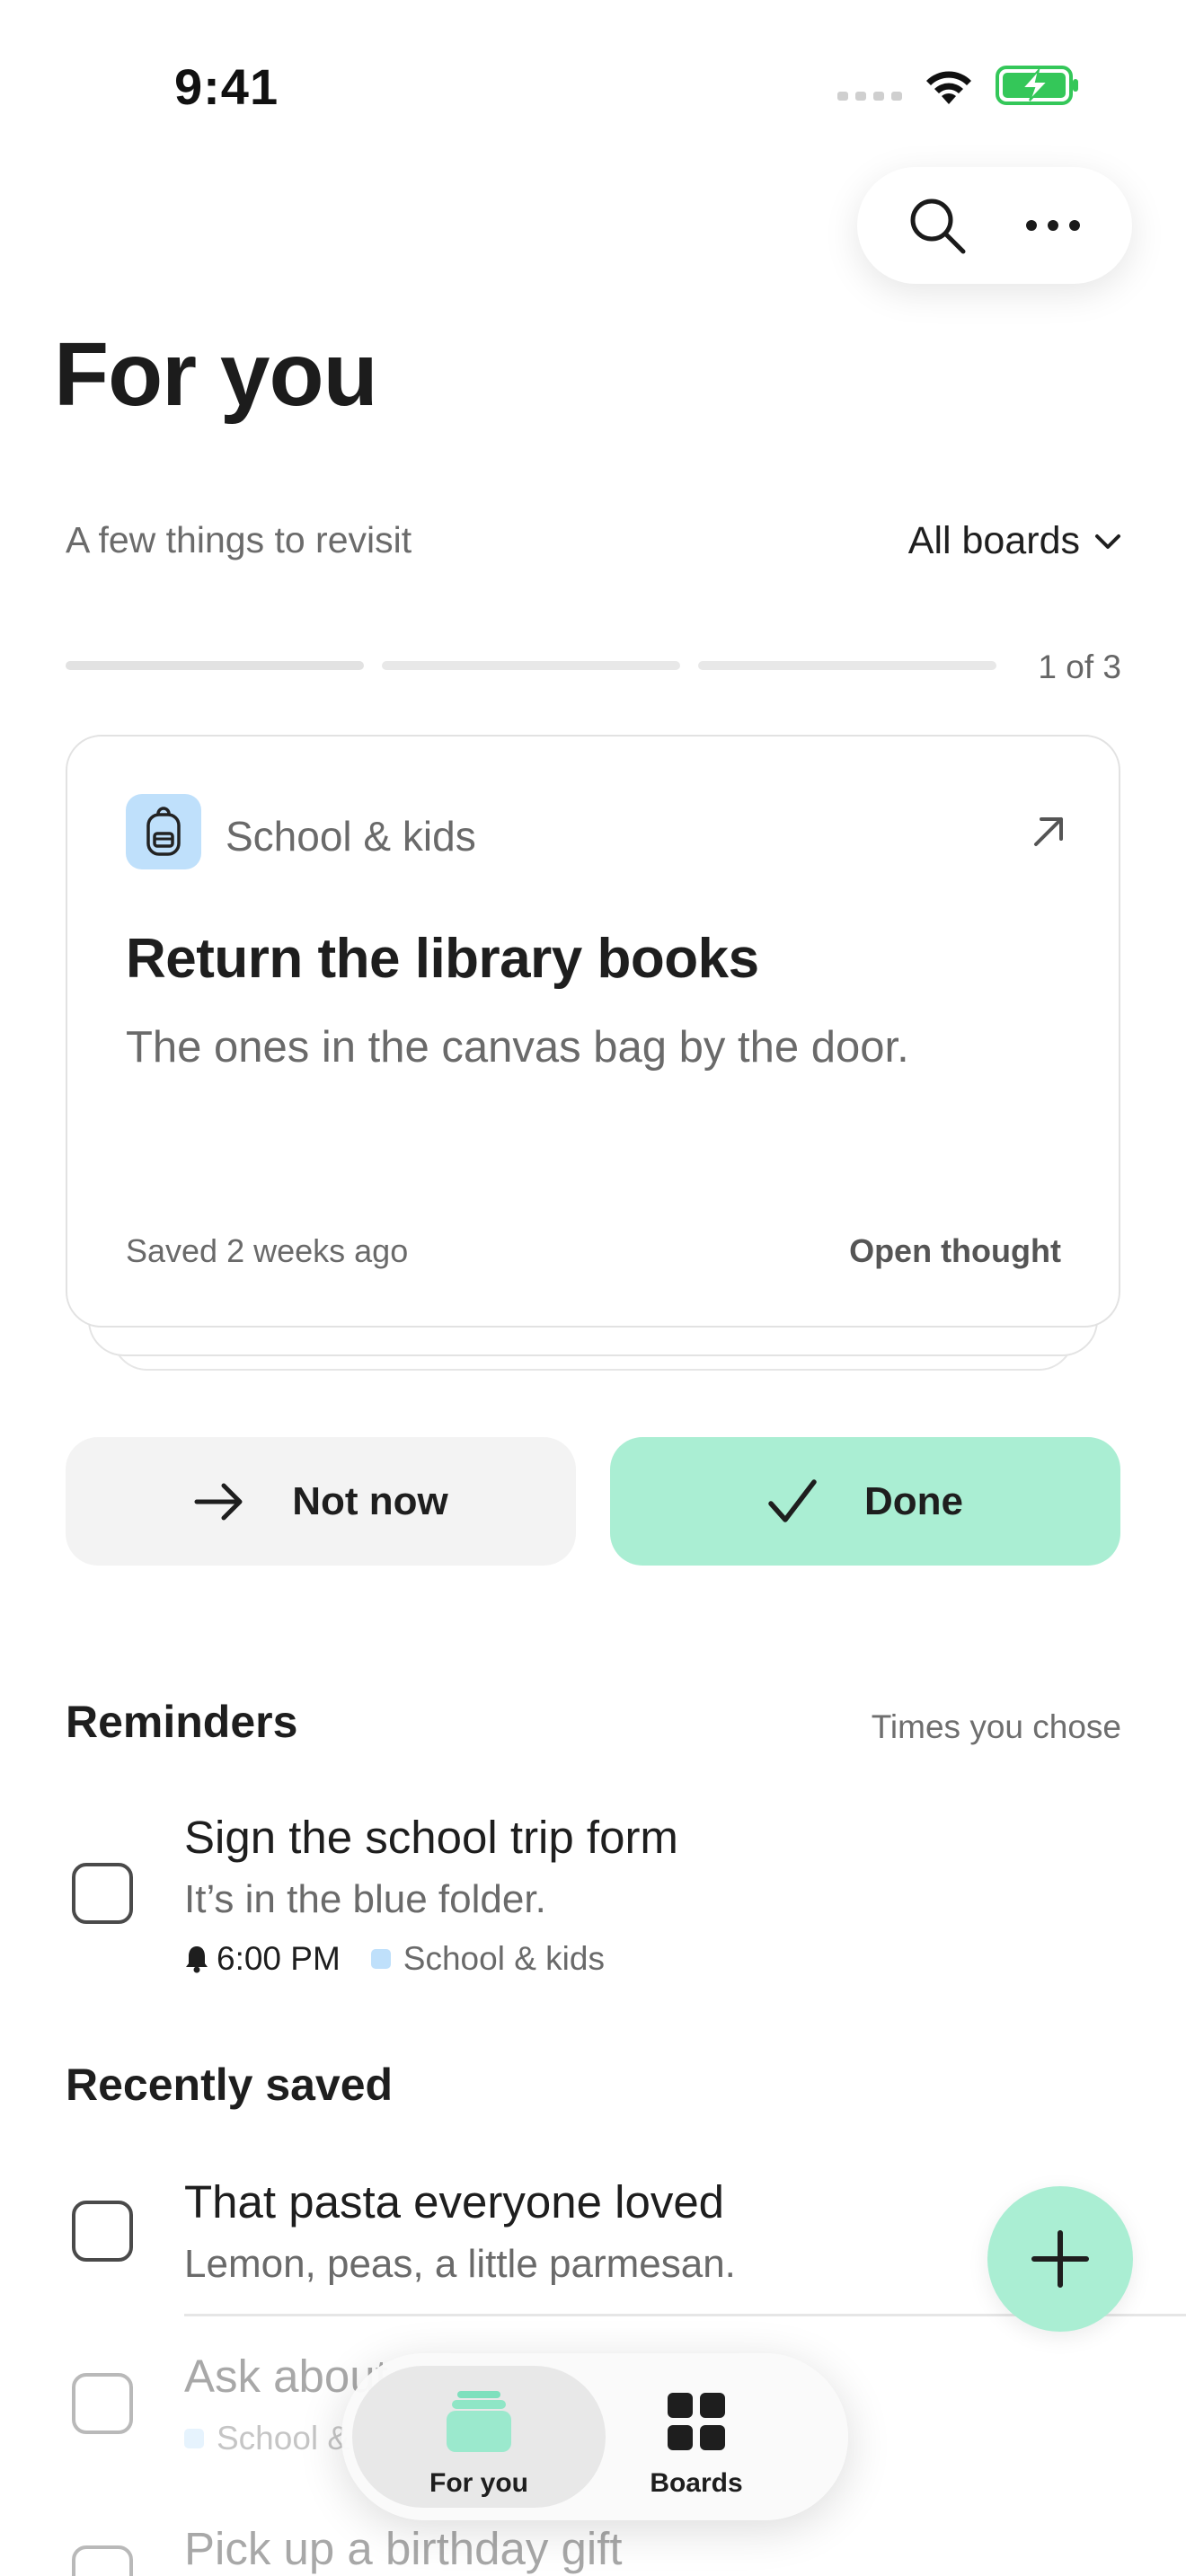 This screenshot has width=1186, height=2576. What do you see at coordinates (454, 2201) in the screenshot?
I see `saved-item-title: That pasta everyone loved` at bounding box center [454, 2201].